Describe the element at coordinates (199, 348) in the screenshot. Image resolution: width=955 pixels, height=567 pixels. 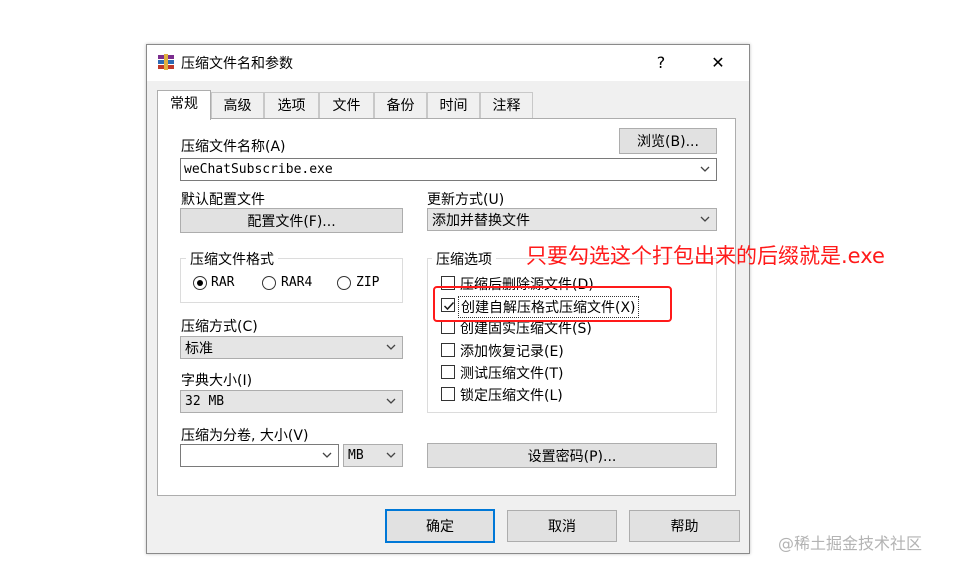
I see `compression-method-value: 标准` at that location.